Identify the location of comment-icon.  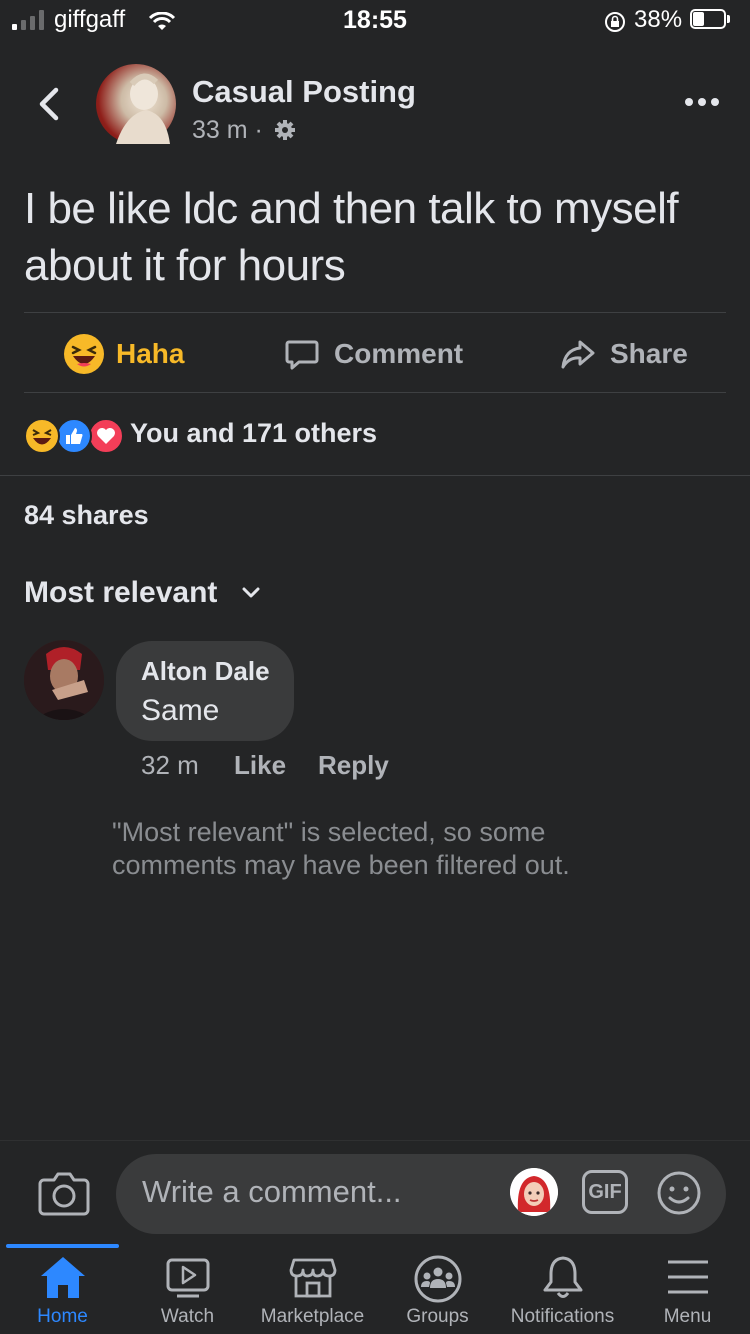
(302, 355).